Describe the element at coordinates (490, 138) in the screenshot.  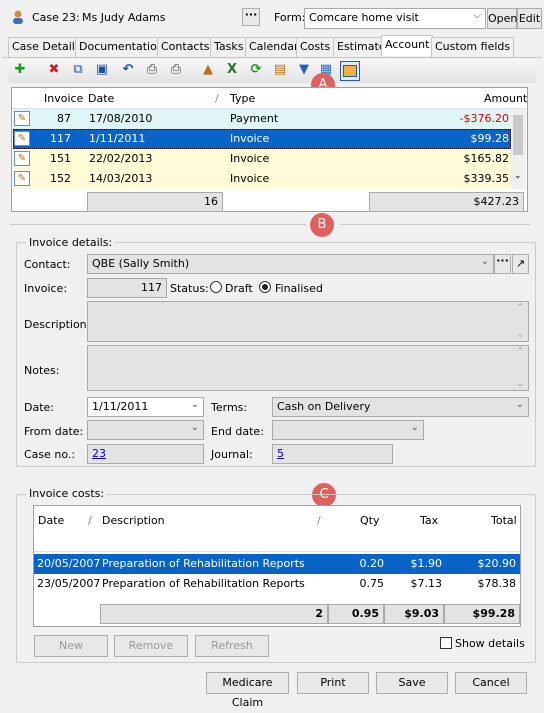
I see `row-amount: $99.28` at that location.